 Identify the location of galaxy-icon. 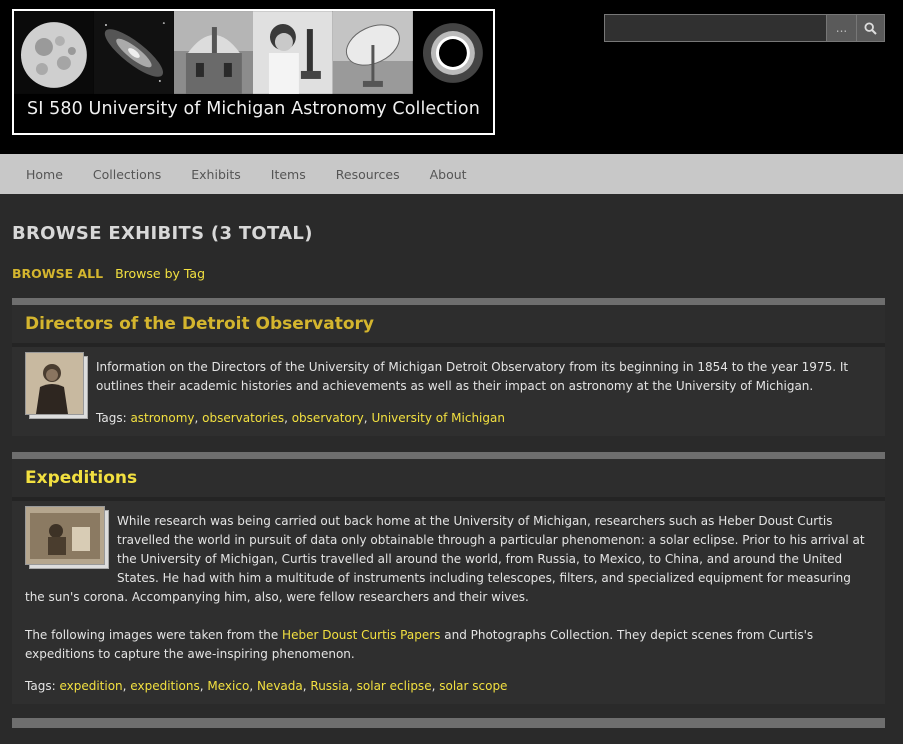
(133, 52).